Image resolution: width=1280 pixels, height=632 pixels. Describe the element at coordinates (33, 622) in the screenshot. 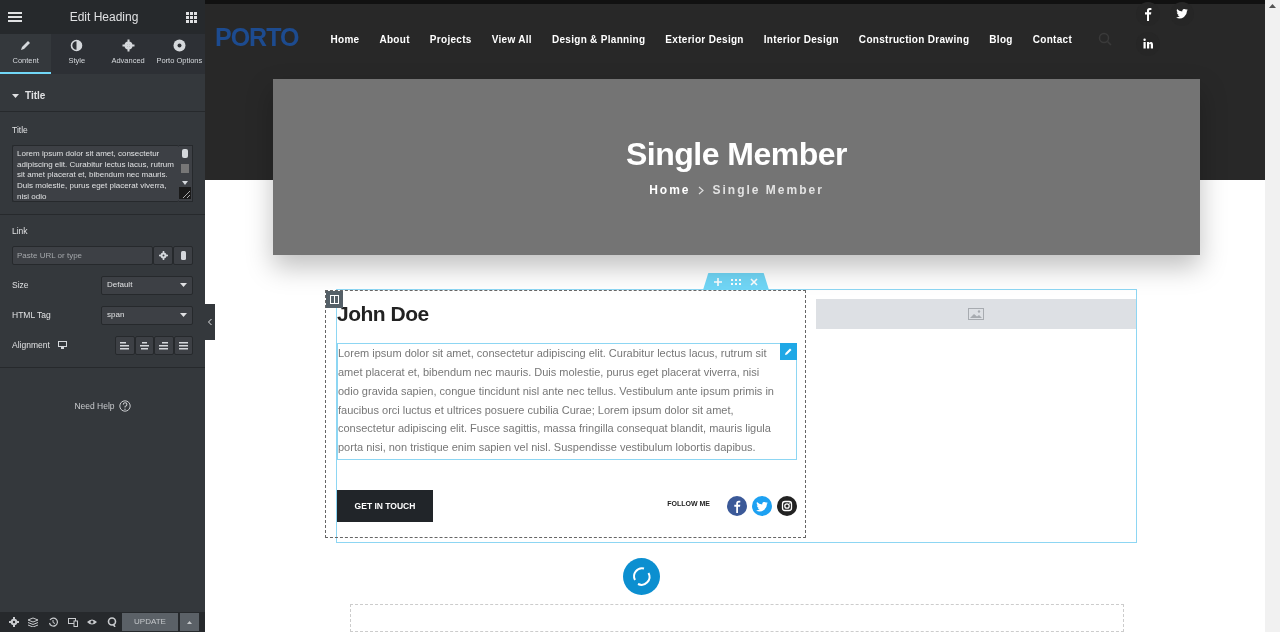

I see `layers-icon` at that location.